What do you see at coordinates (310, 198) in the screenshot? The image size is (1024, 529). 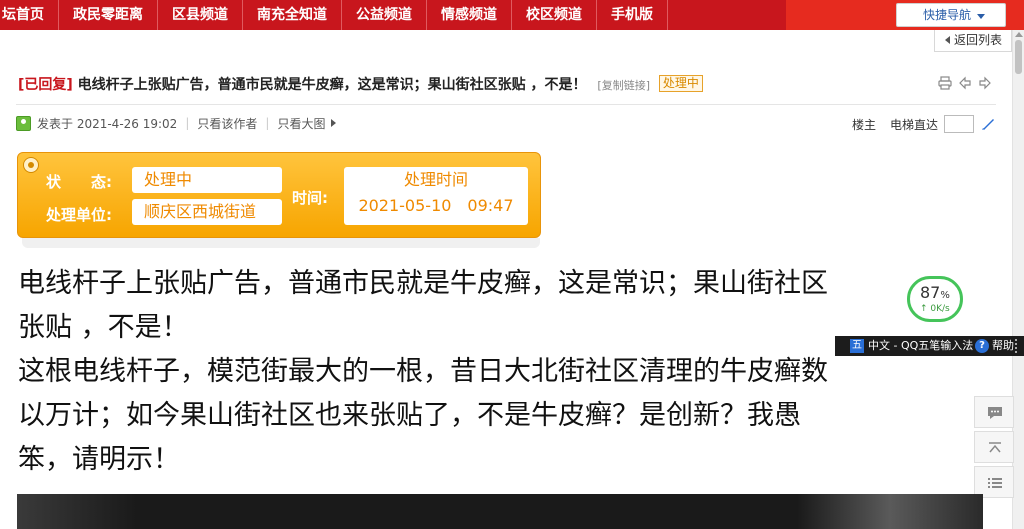 I see `time-label: 时间:` at bounding box center [310, 198].